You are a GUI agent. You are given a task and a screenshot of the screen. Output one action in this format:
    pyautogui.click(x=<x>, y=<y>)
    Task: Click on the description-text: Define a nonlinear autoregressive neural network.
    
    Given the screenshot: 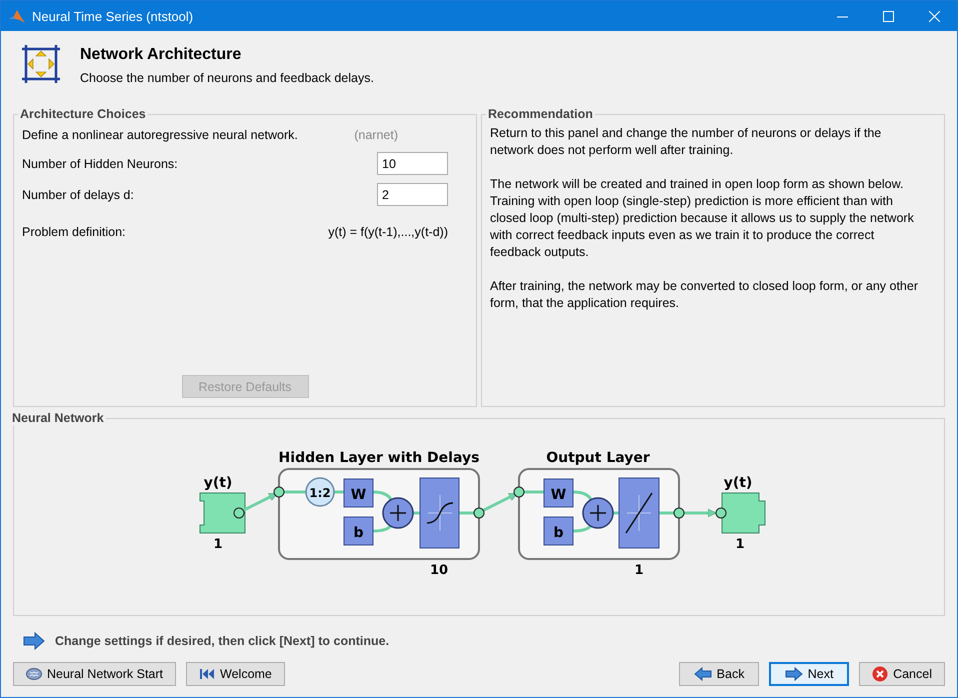 What is the action you would take?
    pyautogui.click(x=160, y=135)
    